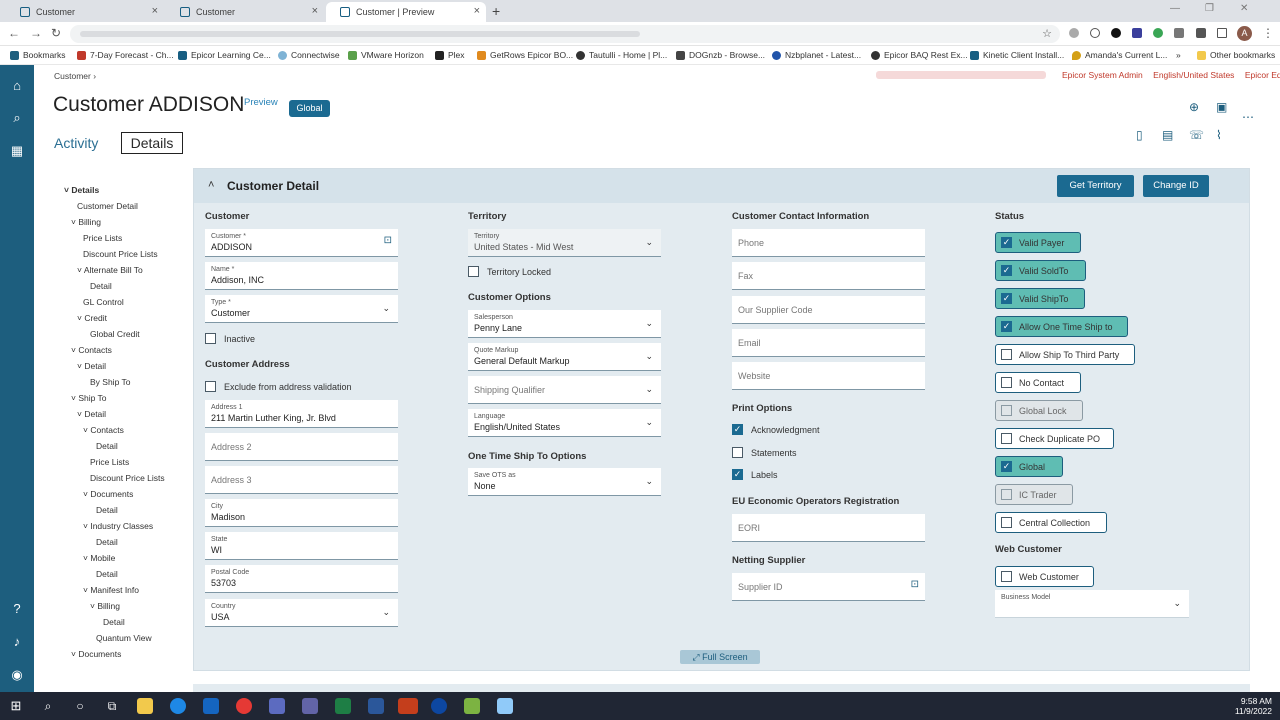 The height and width of the screenshot is (720, 1280). What do you see at coordinates (1253, 706) in the screenshot?
I see `system-clock: 9:58 AM 11/9/2022` at bounding box center [1253, 706].